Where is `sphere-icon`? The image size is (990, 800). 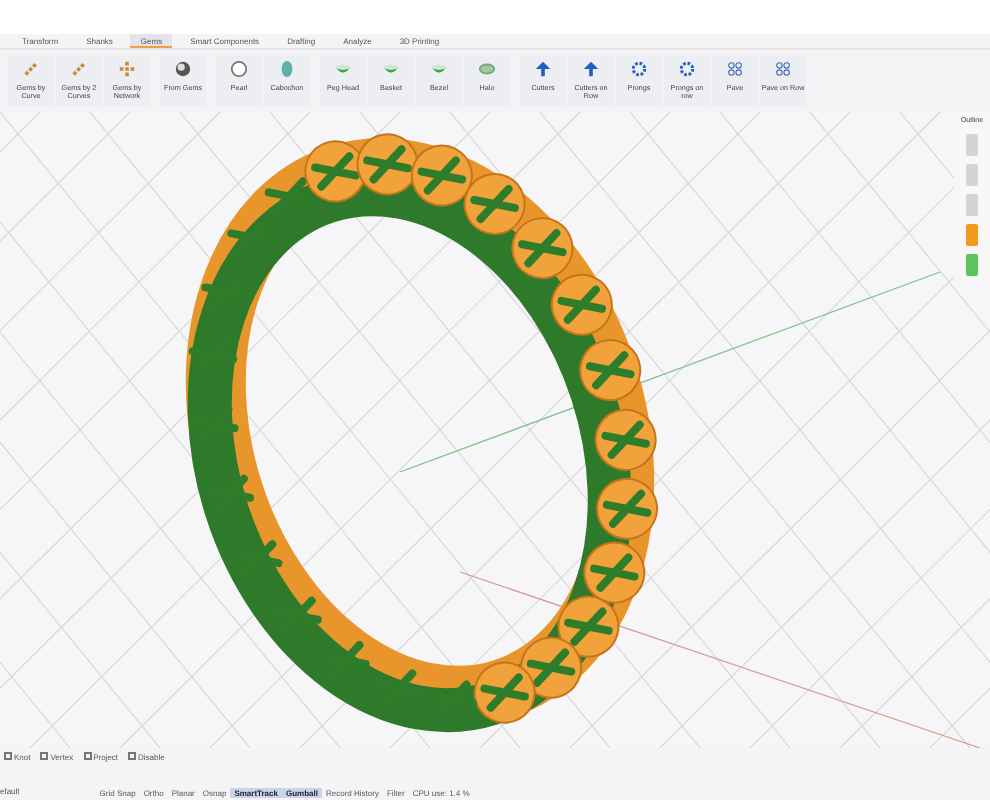
sphere-icon is located at coordinates (183, 69).